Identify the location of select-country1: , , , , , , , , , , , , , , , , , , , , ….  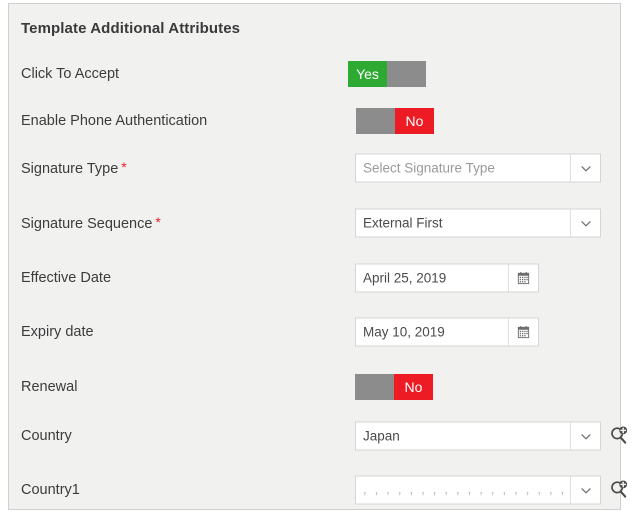
(478, 490).